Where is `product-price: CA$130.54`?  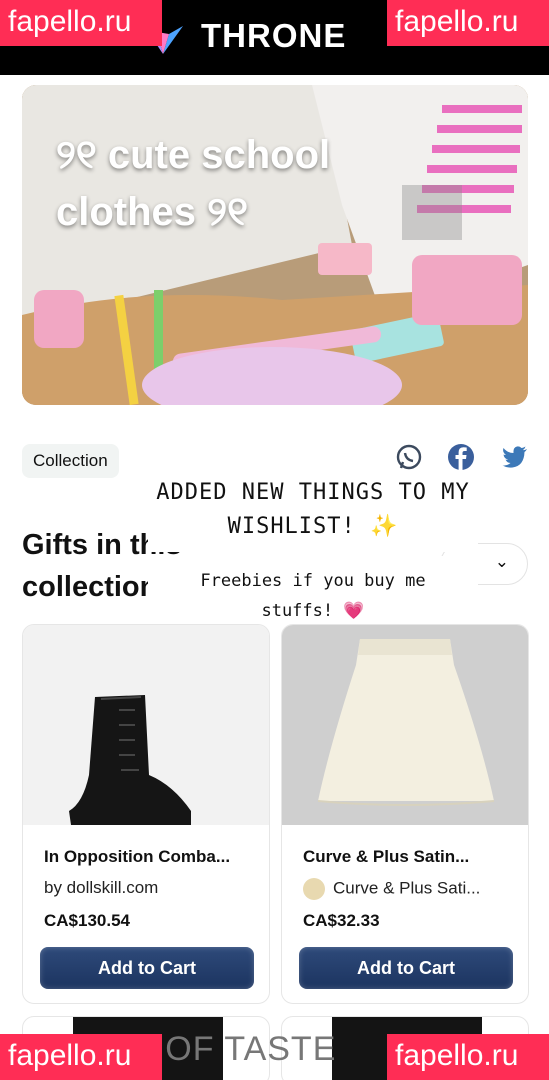 product-price: CA$130.54 is located at coordinates (87, 920).